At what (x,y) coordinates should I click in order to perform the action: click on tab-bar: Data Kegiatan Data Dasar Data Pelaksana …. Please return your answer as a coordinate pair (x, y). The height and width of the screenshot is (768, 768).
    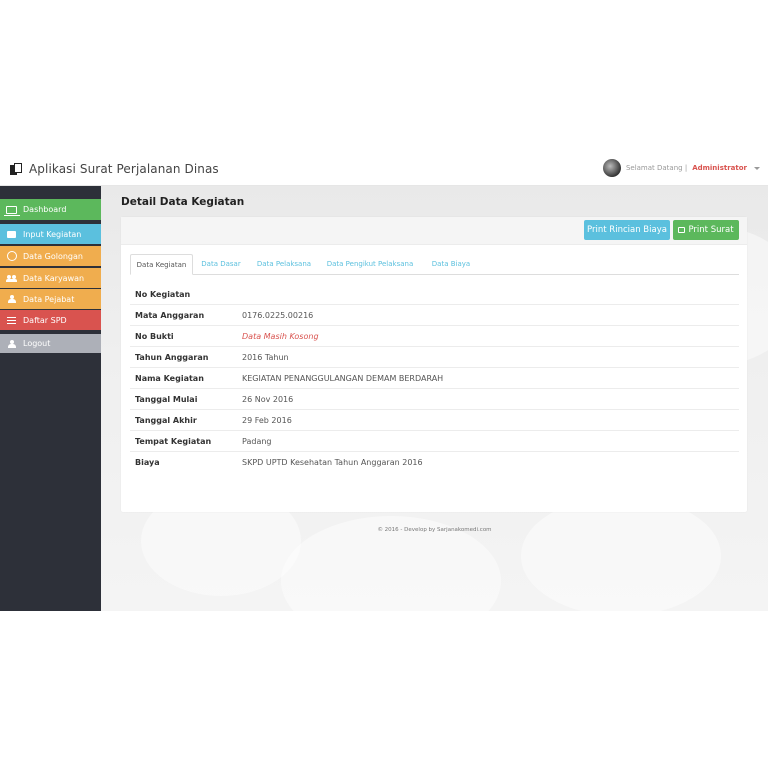
    Looking at the image, I should click on (434, 264).